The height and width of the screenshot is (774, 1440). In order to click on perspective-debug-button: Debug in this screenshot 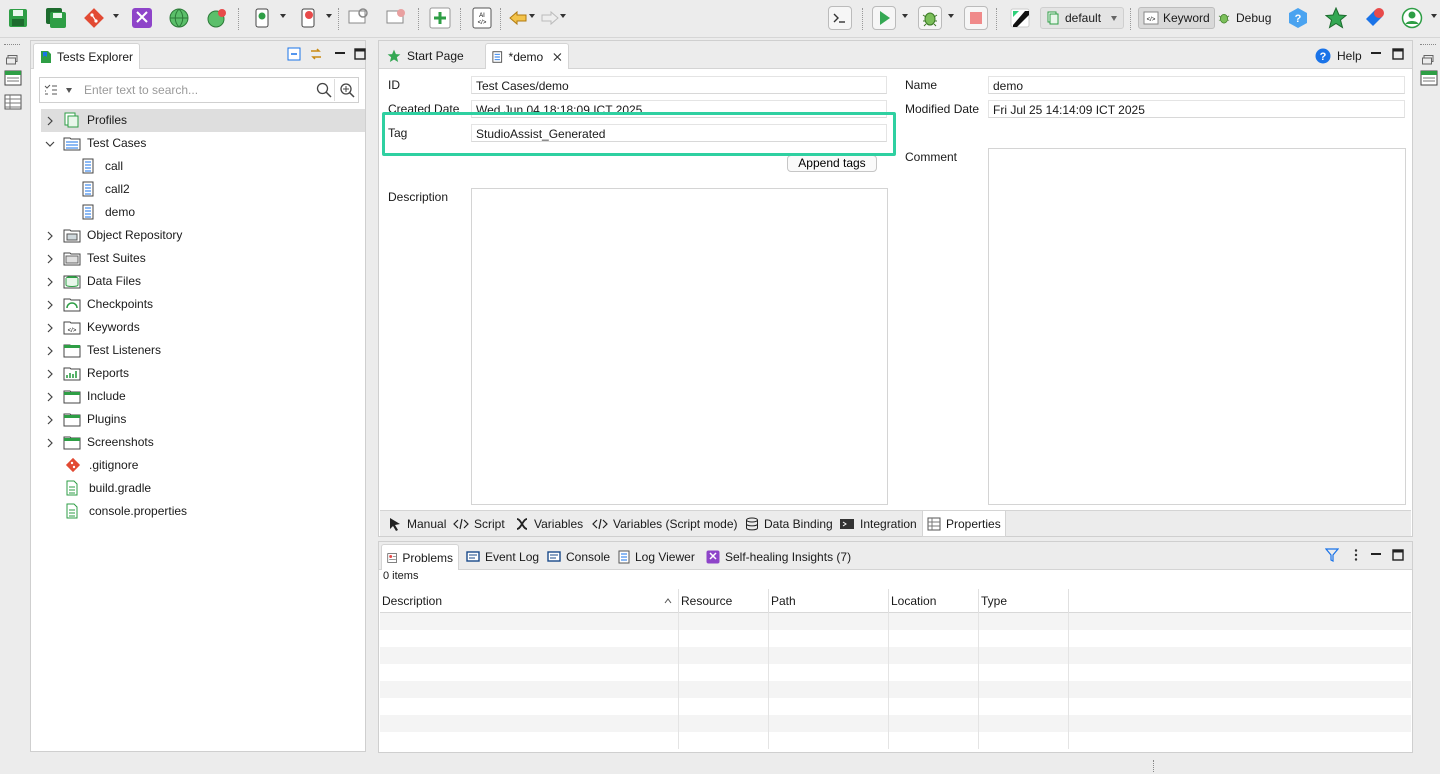, I will do `click(1243, 18)`.